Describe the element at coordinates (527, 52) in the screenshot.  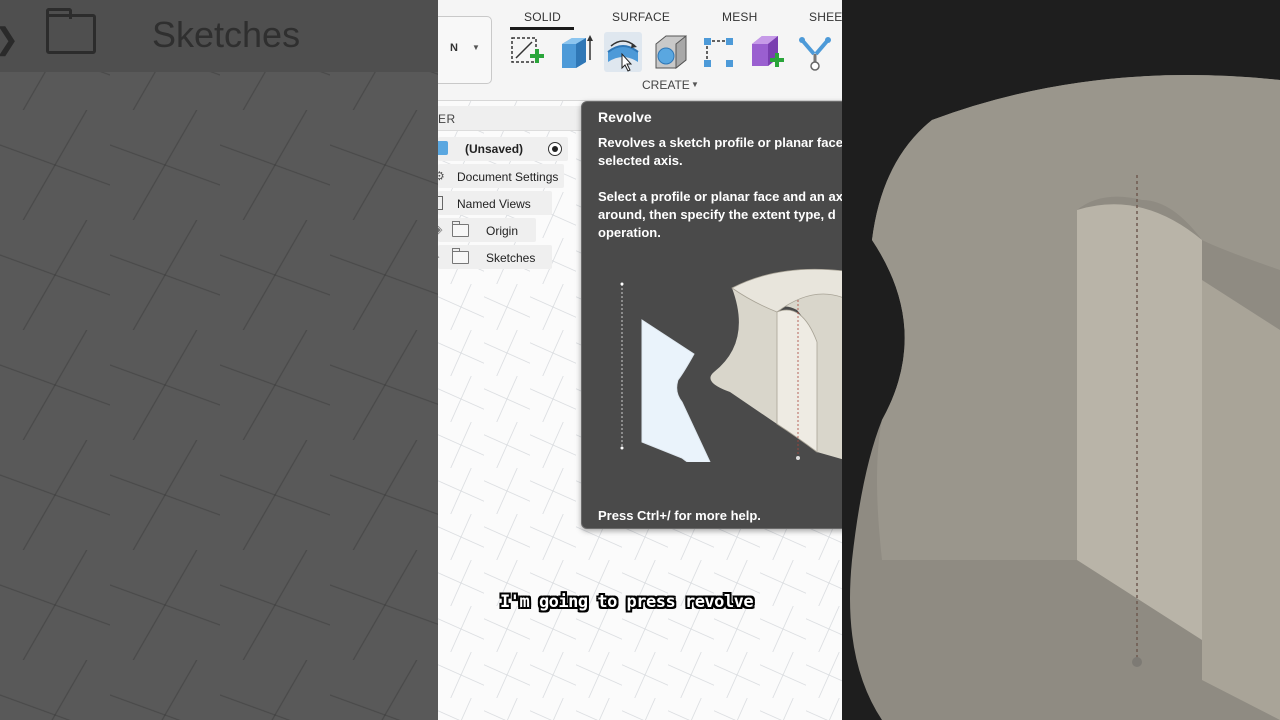
I see `create-sketch-icon` at that location.